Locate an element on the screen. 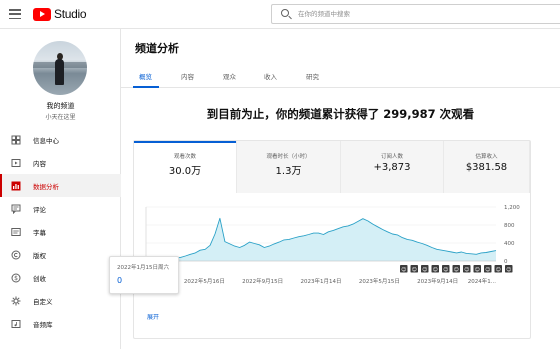 The height and width of the screenshot is (349, 560). metric-label: 订阅人数 is located at coordinates (391, 157).